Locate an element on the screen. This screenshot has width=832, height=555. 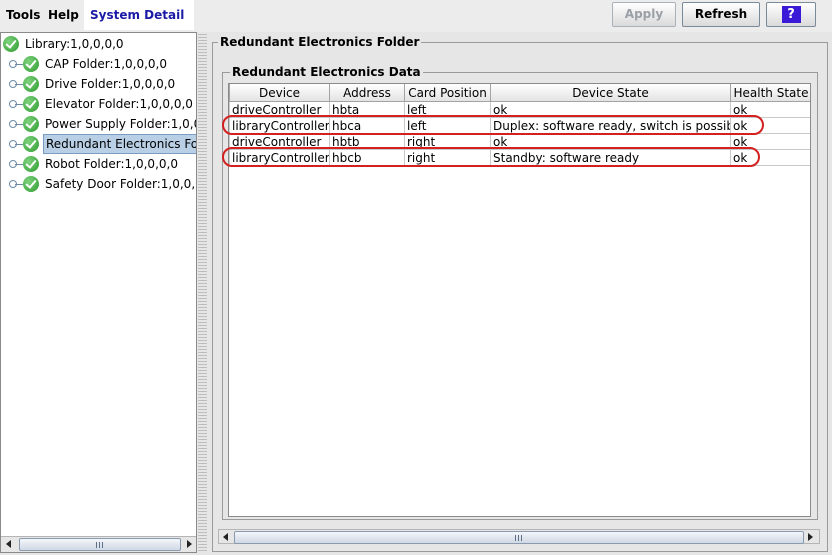
table-cell: Standby: software ready is located at coordinates (610, 157).